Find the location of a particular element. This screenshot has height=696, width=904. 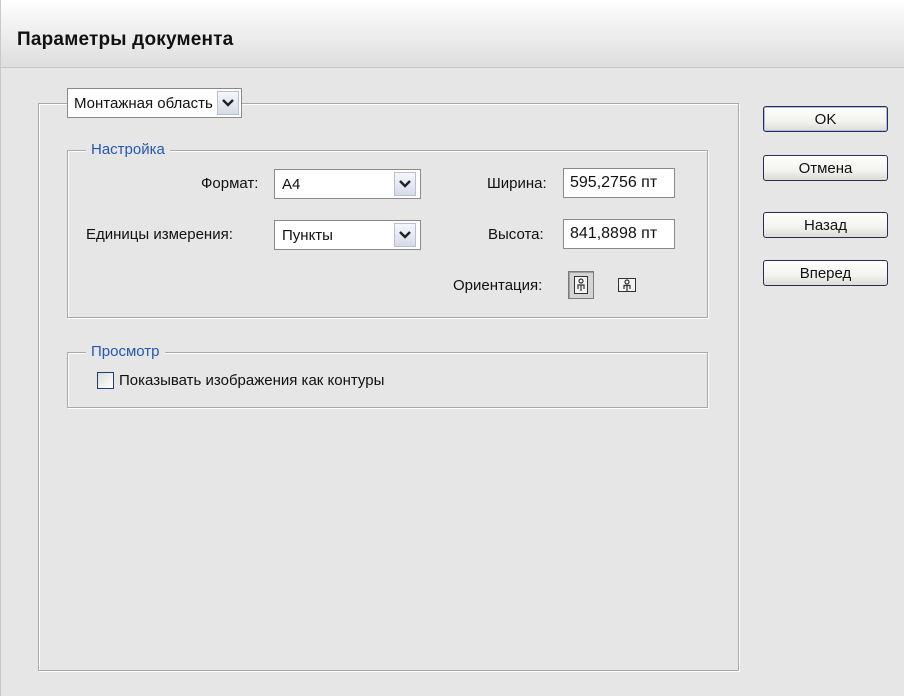

ok-button: OK is located at coordinates (825, 119).